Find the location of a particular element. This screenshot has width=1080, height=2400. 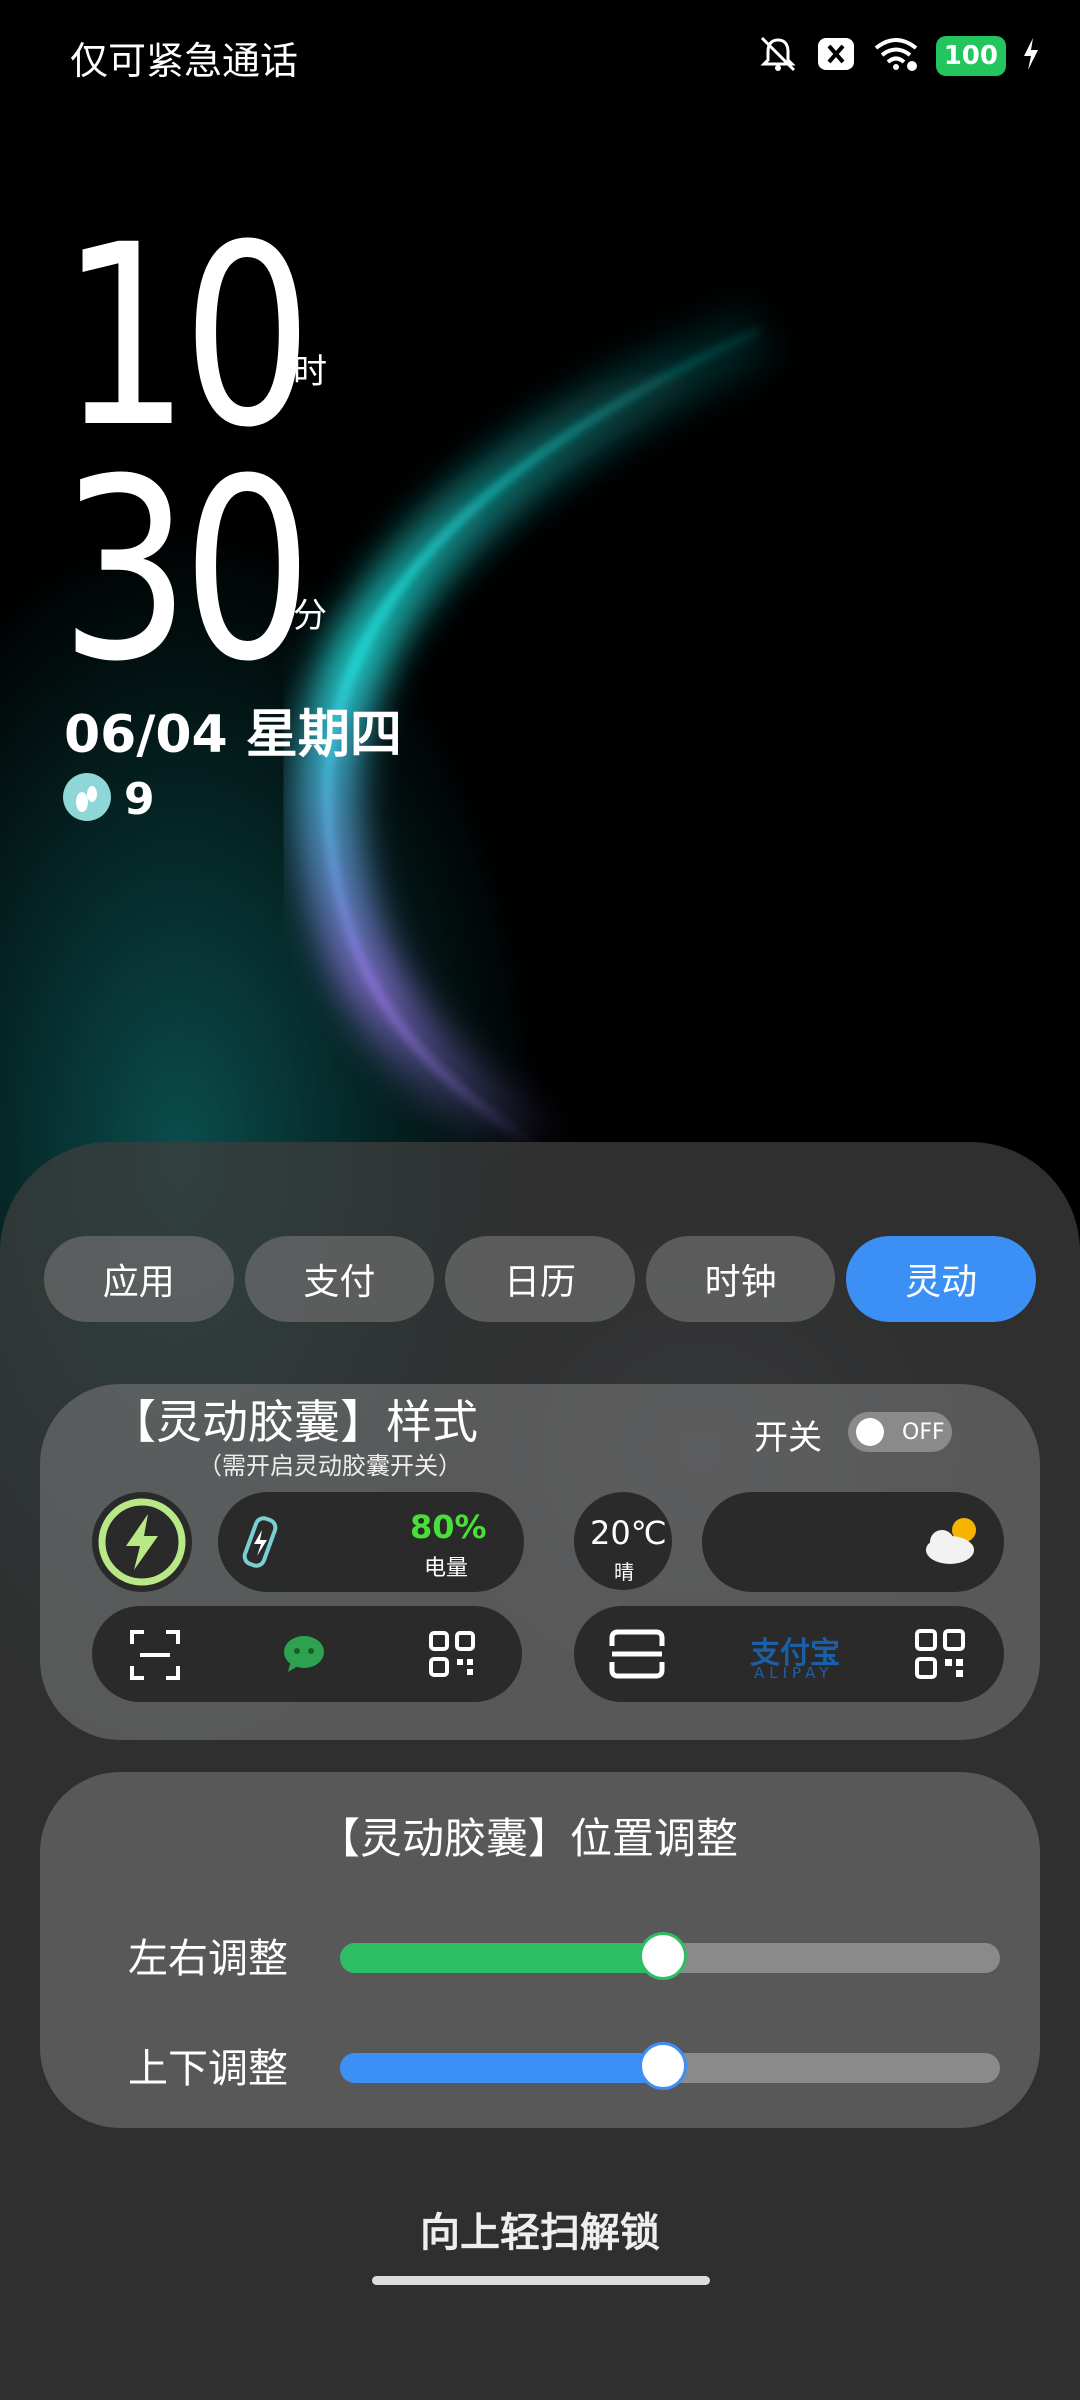

close-box-icon is located at coordinates (836, 56).